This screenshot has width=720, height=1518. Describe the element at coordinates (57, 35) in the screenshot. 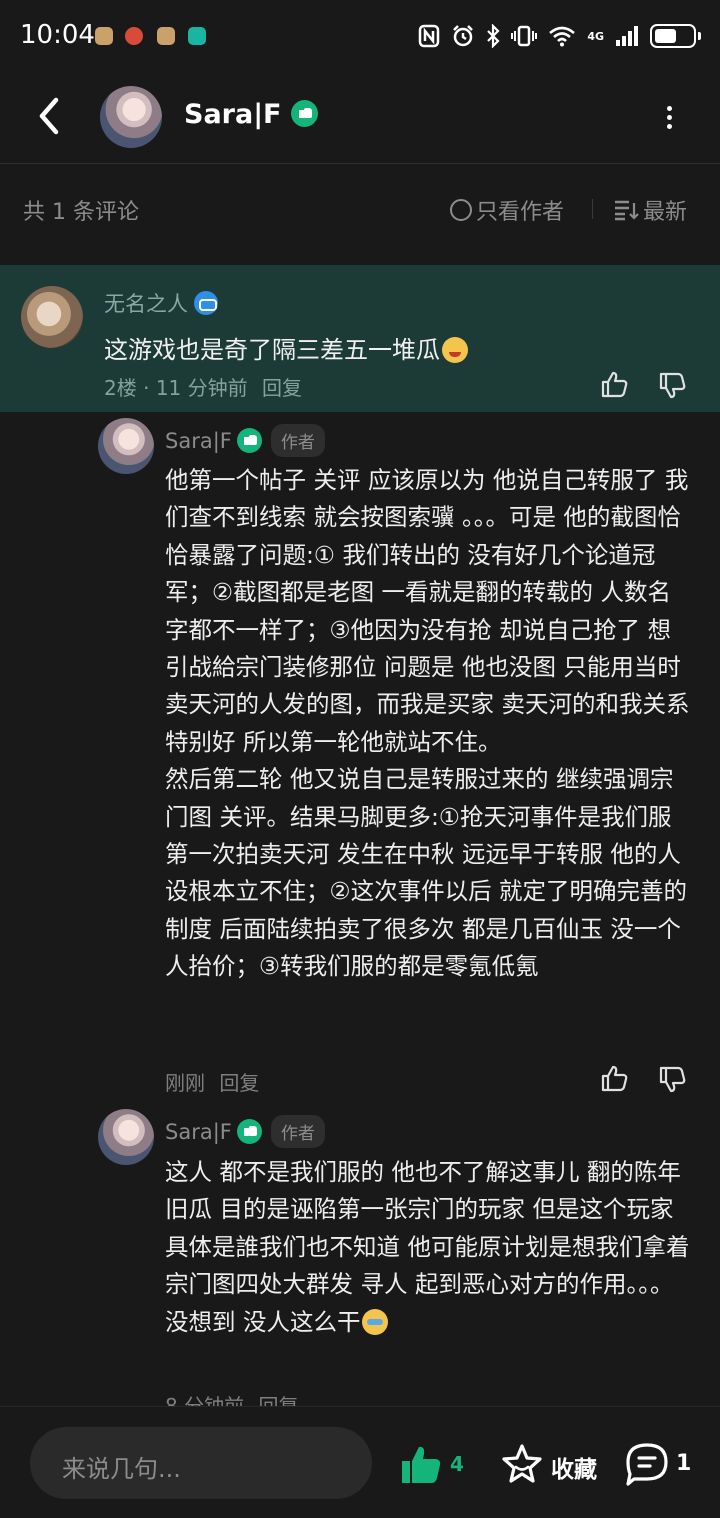

I see `status-time: 10:04` at that location.